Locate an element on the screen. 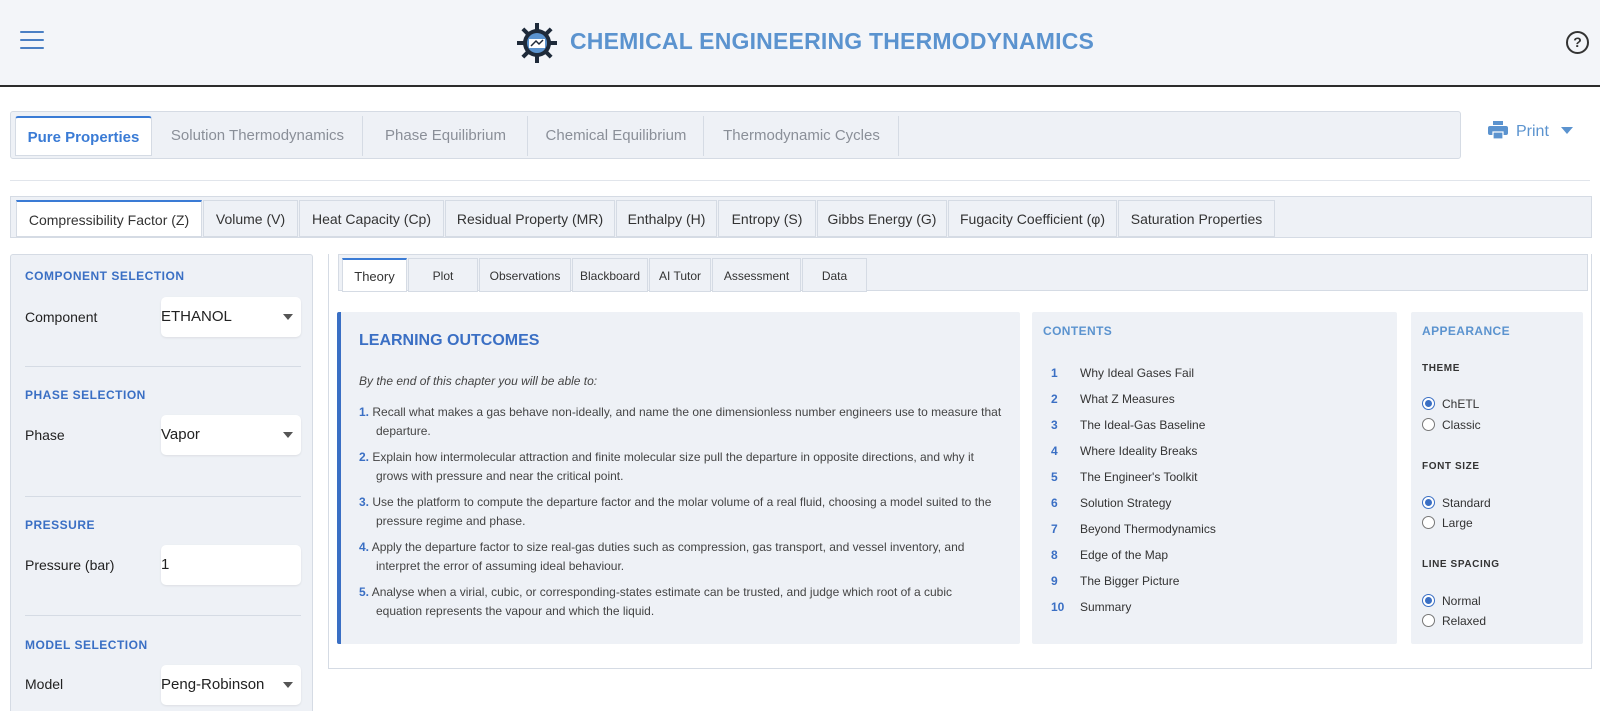 The image size is (1600, 711). tab-chemical-equilibrium: Chemical Equilibrium is located at coordinates (616, 136).